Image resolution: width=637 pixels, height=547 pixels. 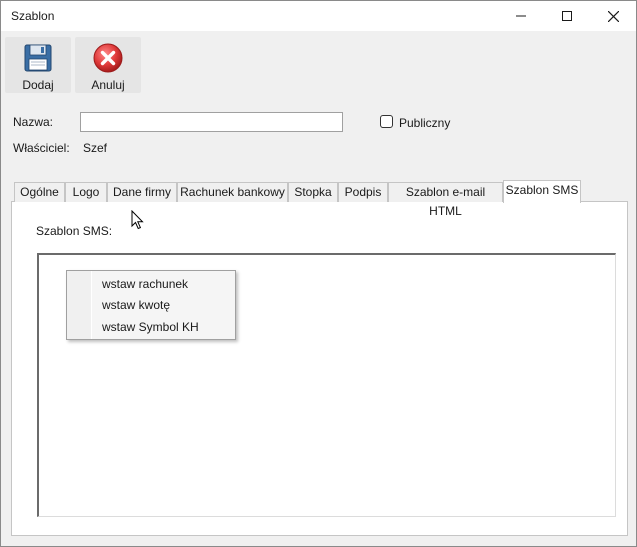 What do you see at coordinates (108, 58) in the screenshot?
I see `cancel-icon` at bounding box center [108, 58].